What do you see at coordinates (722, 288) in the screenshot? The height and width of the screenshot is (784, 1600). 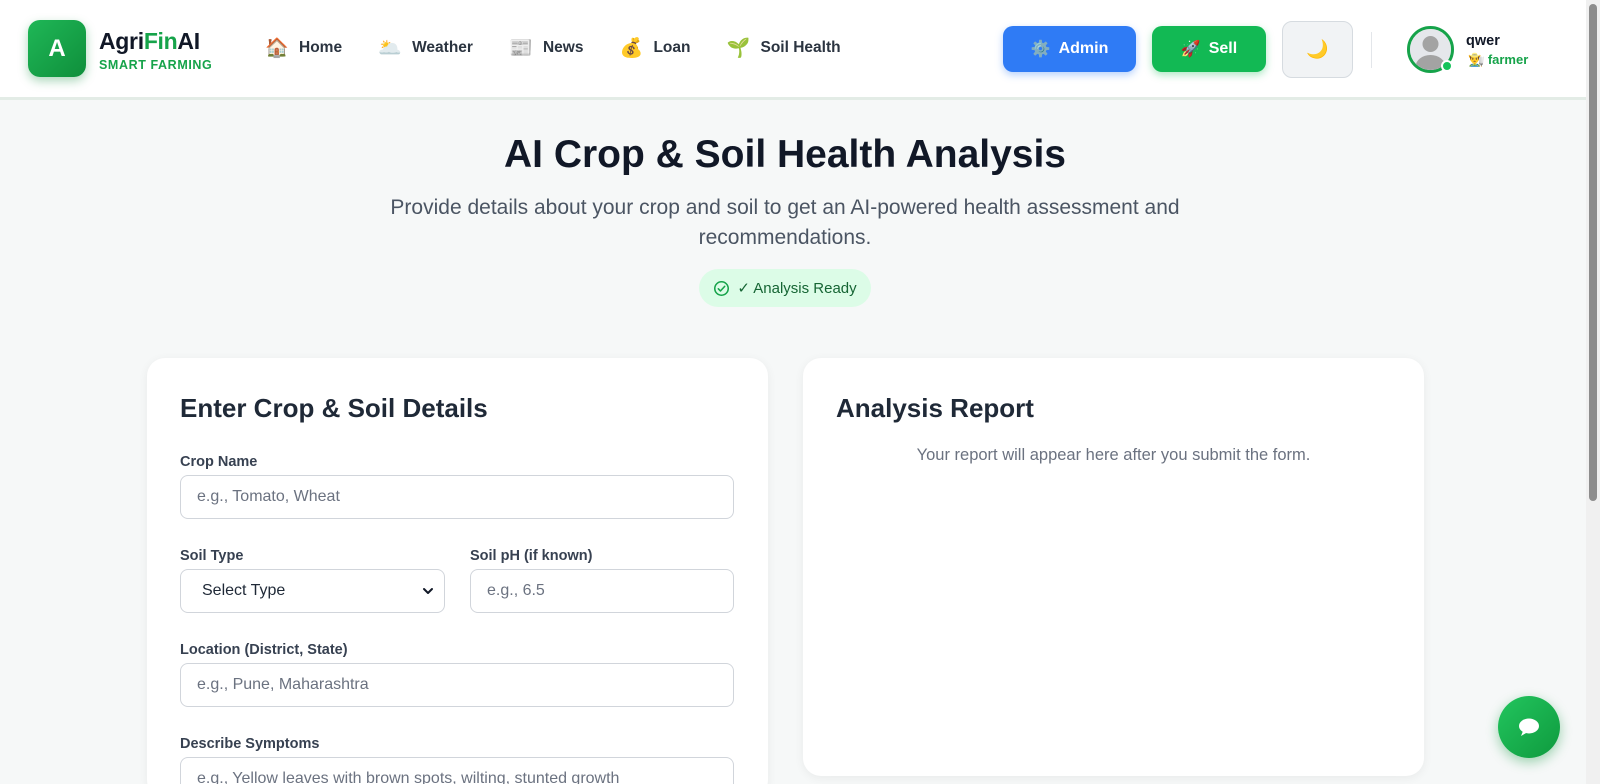 I see `check-circle-icon` at bounding box center [722, 288].